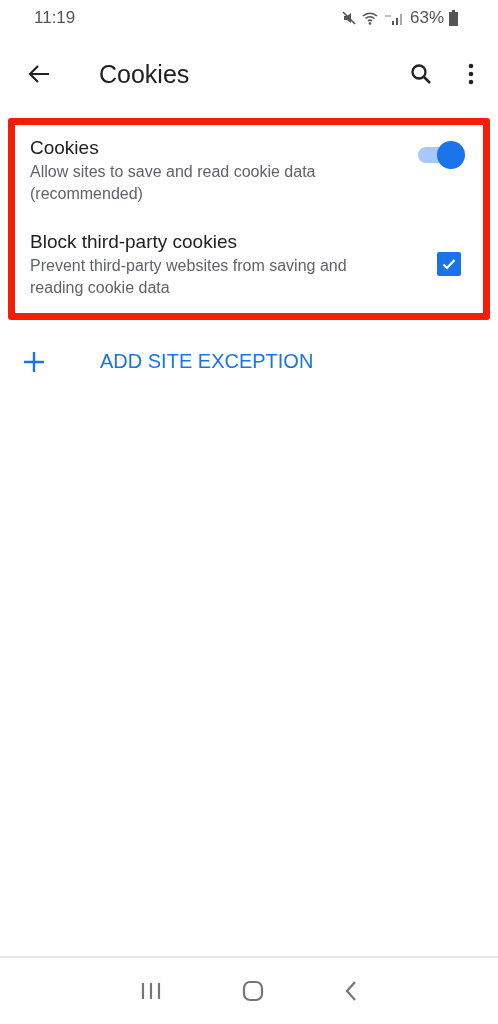 This screenshot has width=498, height=1024. I want to click on battery-percent: 63%, so click(426, 18).